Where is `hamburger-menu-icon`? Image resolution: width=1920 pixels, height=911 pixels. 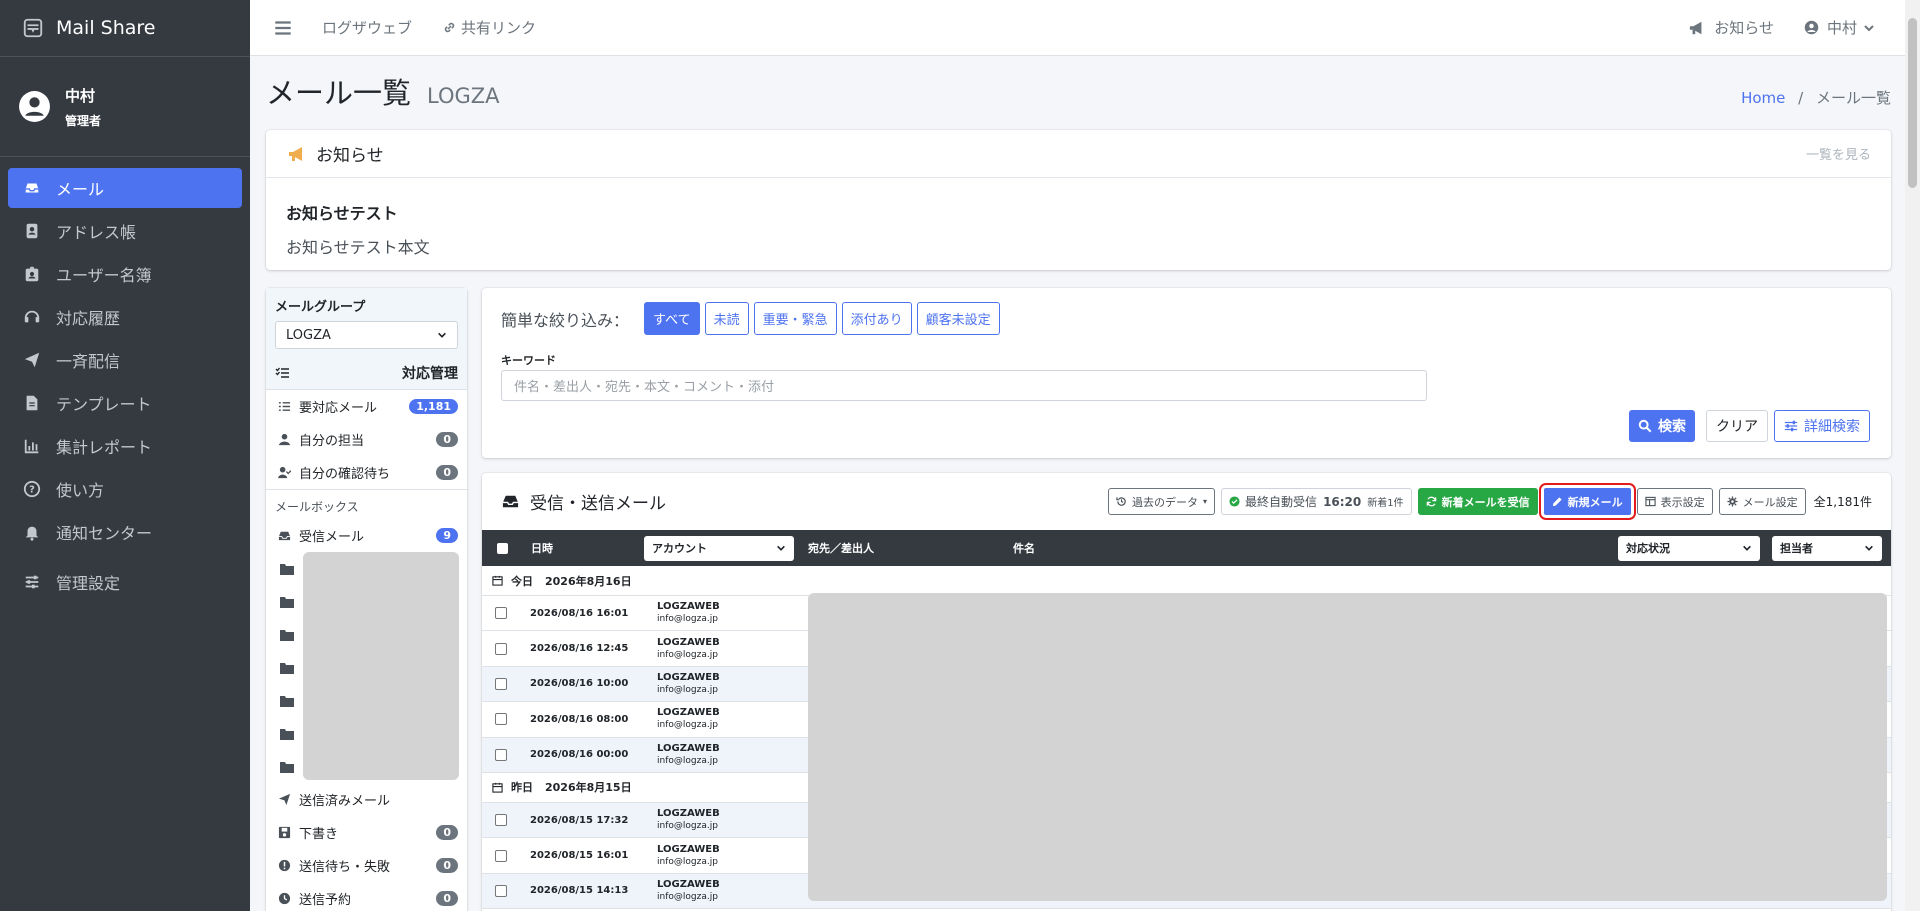
hamburger-menu-icon is located at coordinates (283, 28).